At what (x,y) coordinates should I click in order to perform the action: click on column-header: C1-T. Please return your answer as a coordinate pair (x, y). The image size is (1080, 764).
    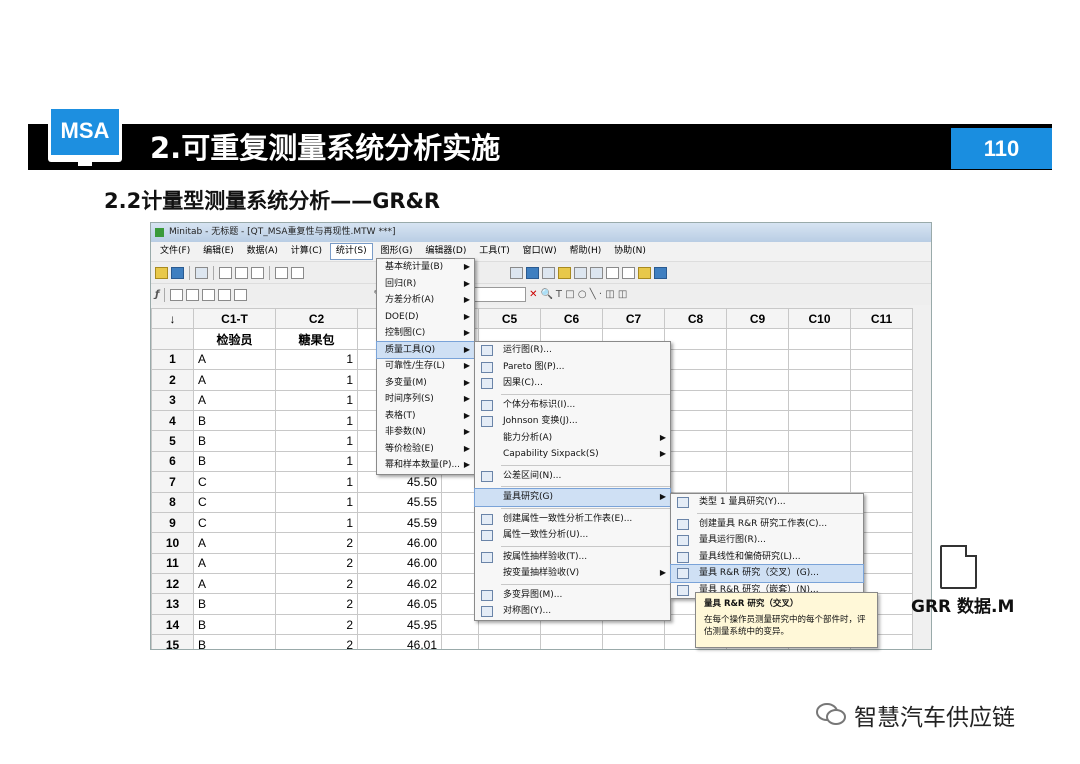
    Looking at the image, I should click on (234, 318).